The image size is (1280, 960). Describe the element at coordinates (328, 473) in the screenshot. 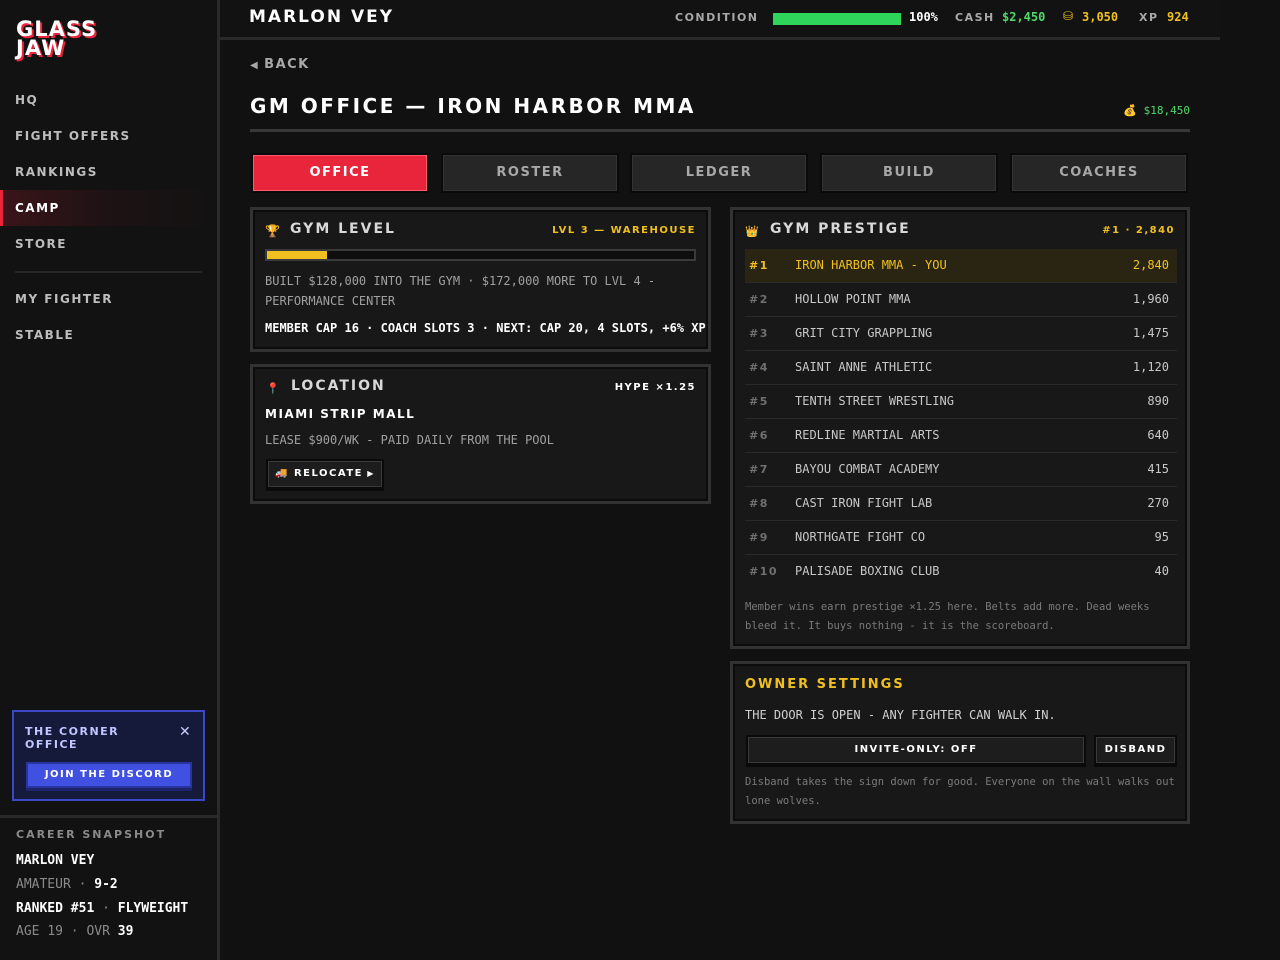

I see `relocate-label: RELOCATE` at that location.